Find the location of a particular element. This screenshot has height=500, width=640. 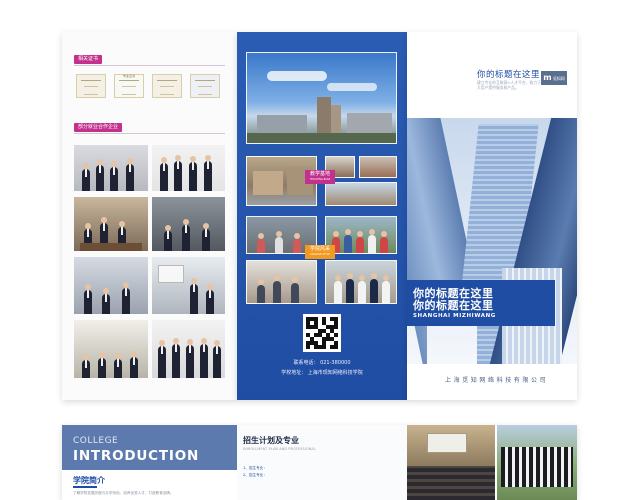

cover-title: 你的标题在这里 is located at coordinates (509, 75).